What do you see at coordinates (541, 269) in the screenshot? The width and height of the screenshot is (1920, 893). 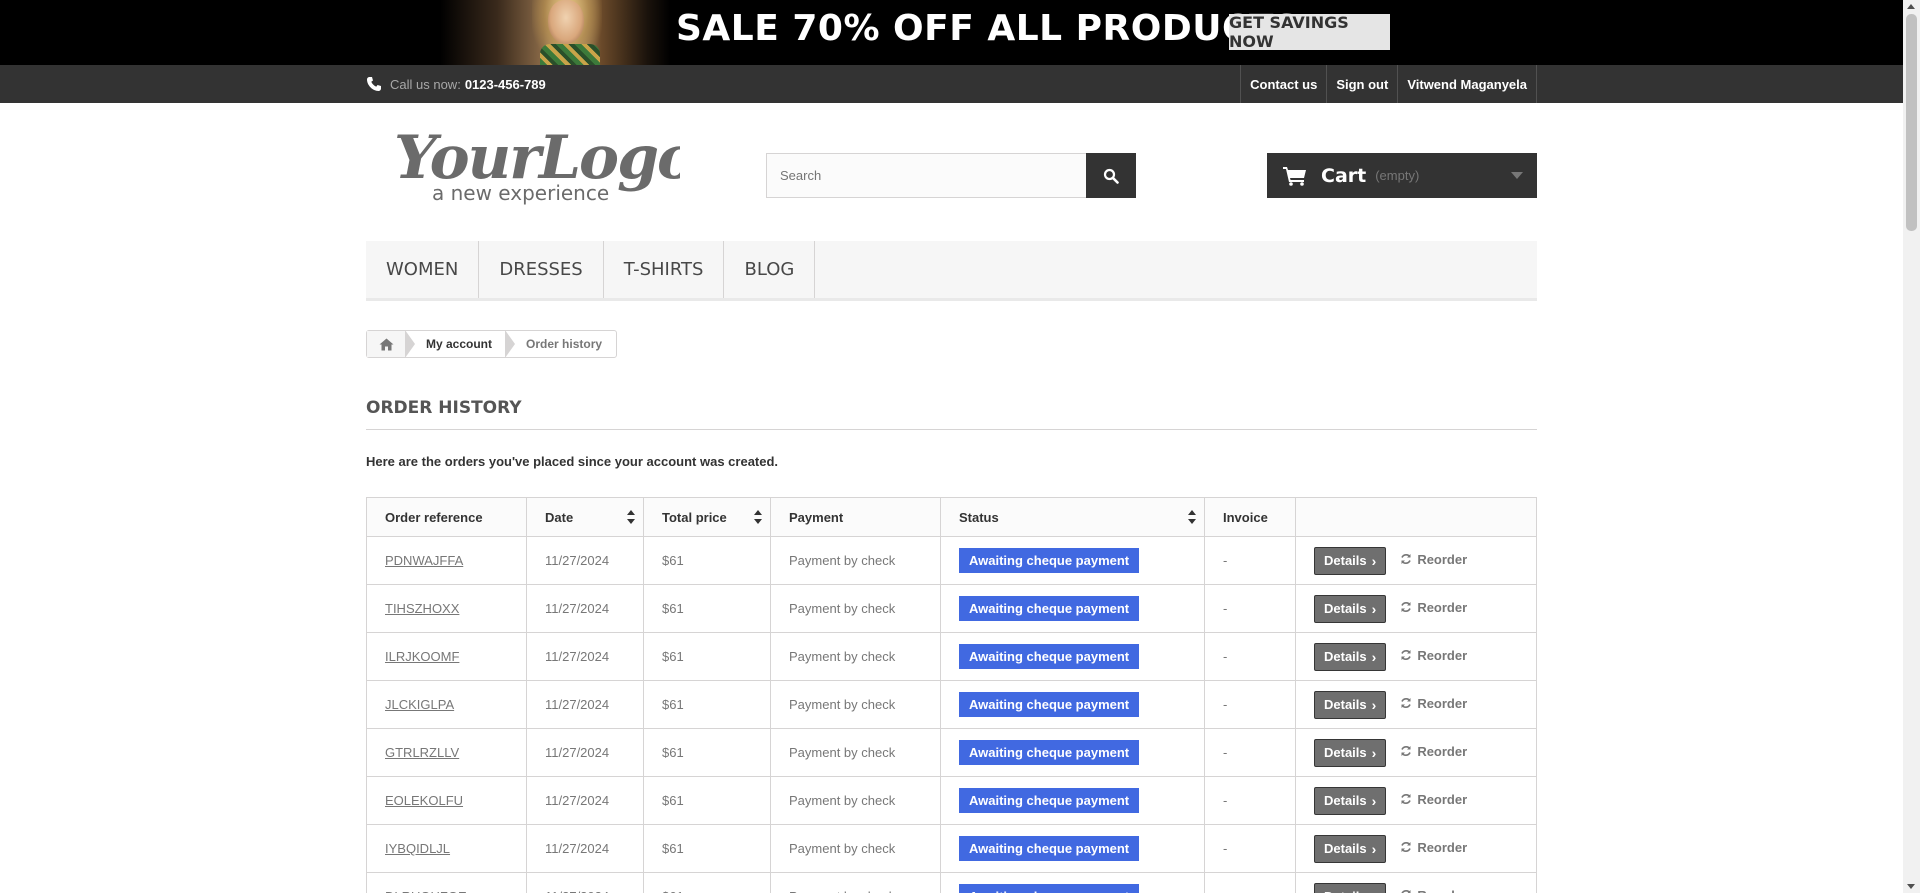 I see `menu-item-dresses: DRESSES` at bounding box center [541, 269].